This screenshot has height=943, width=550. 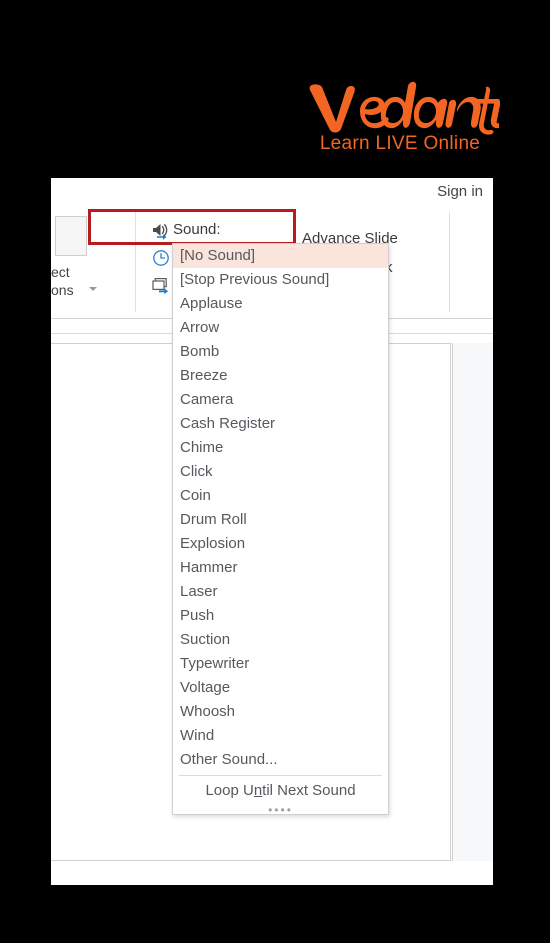 I want to click on list-item: Push, so click(x=280, y=616).